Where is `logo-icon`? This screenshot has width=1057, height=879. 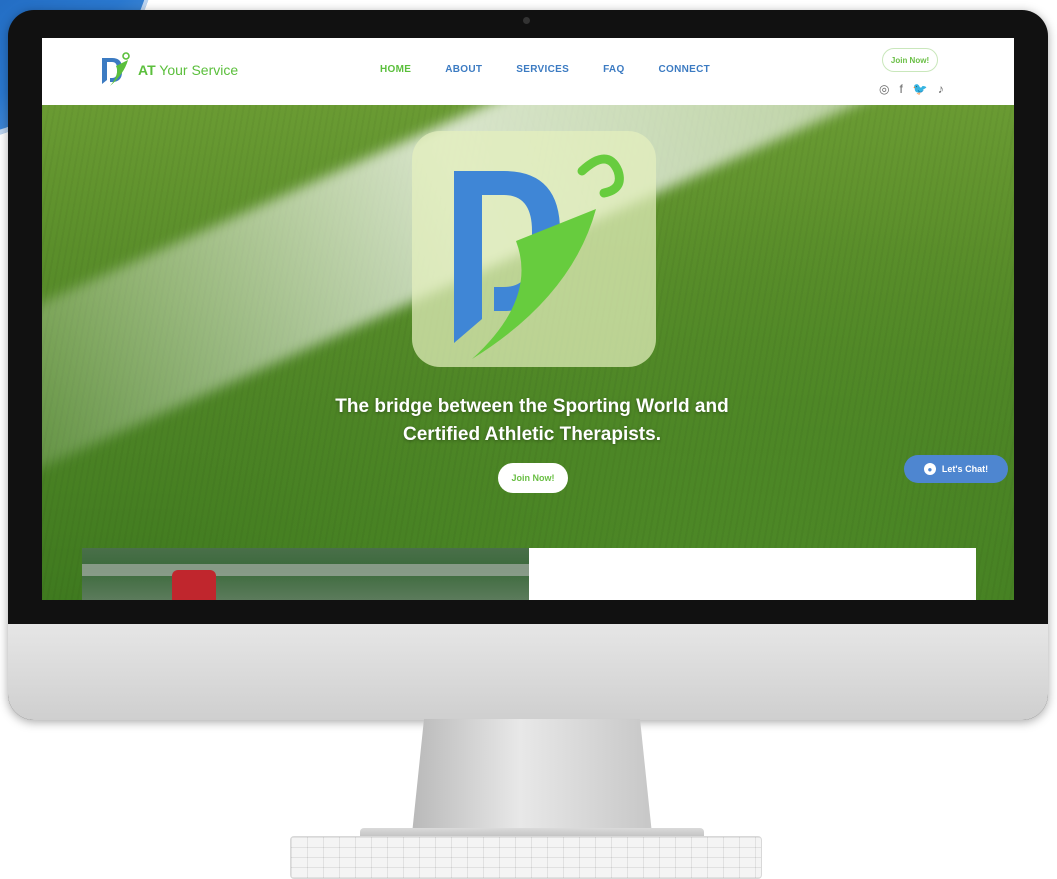 logo-icon is located at coordinates (116, 69).